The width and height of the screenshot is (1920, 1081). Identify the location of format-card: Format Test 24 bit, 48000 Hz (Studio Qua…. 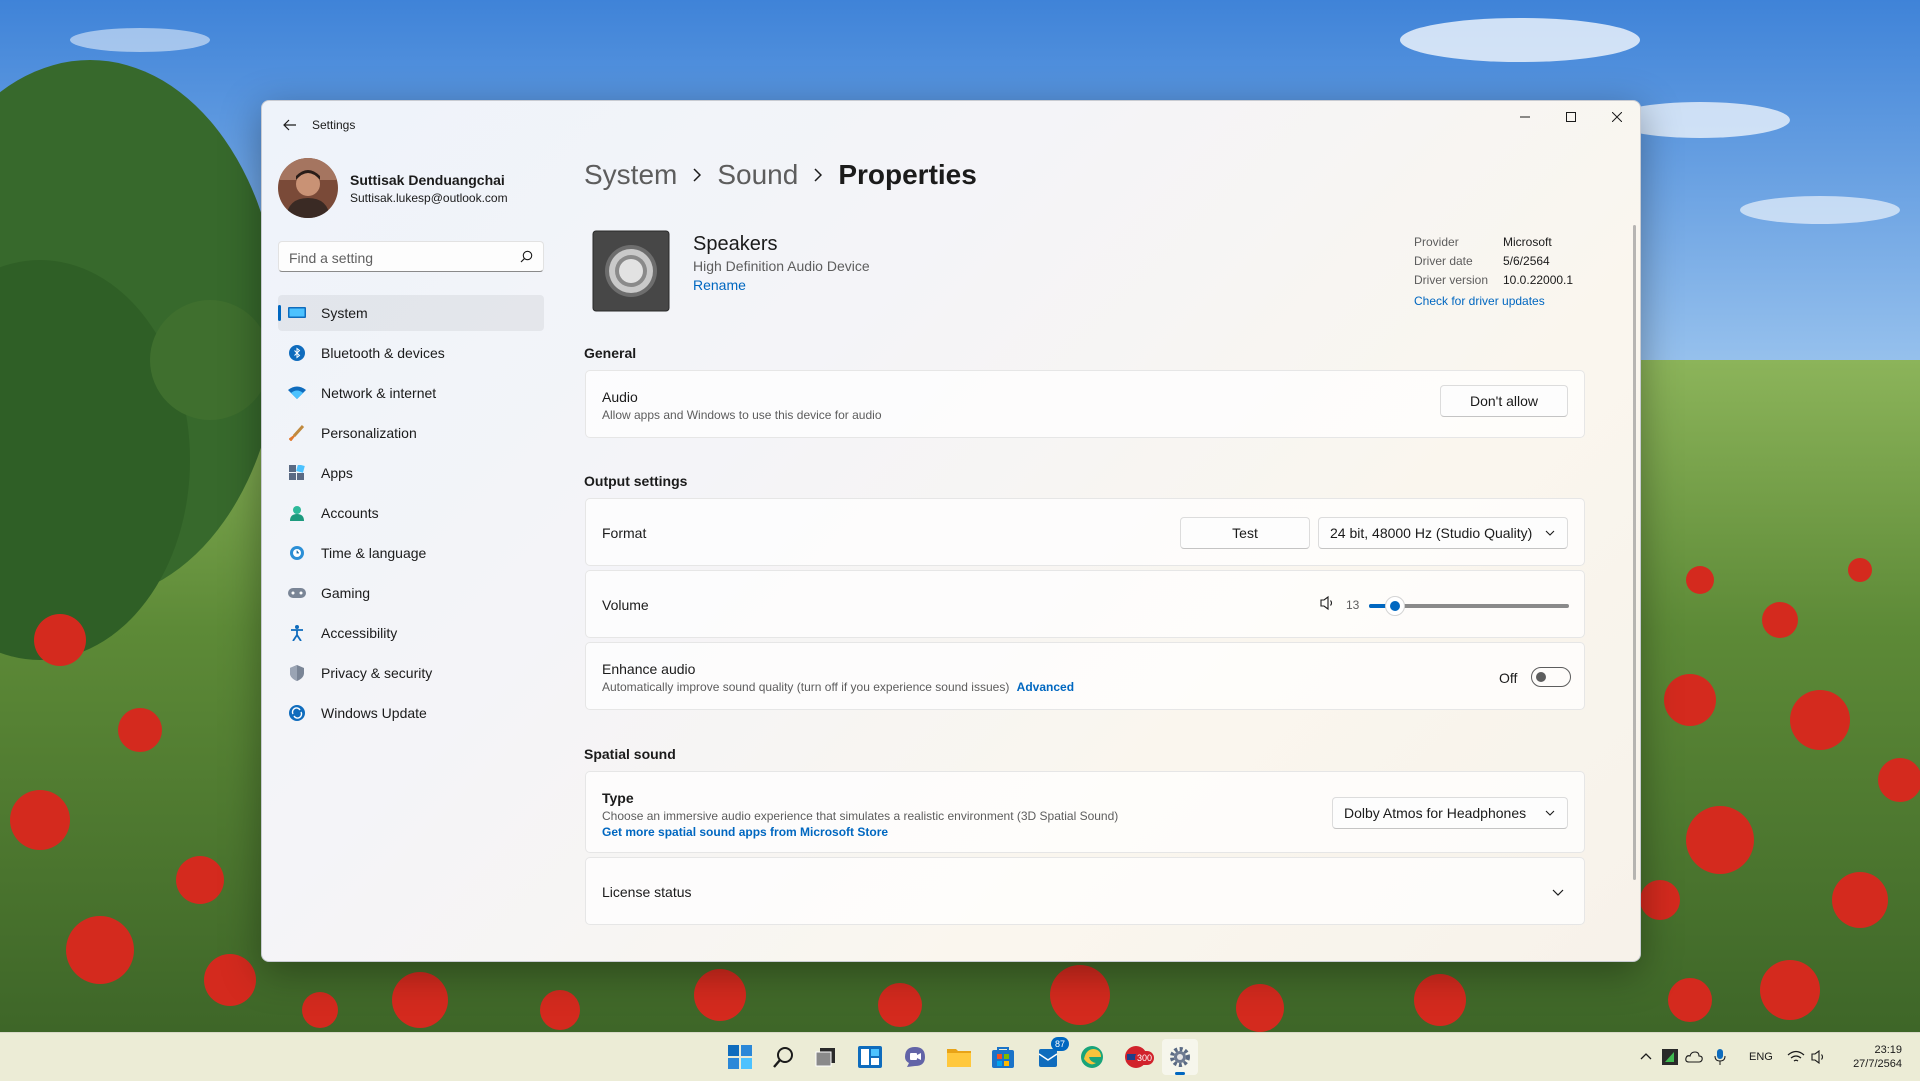
(1085, 532).